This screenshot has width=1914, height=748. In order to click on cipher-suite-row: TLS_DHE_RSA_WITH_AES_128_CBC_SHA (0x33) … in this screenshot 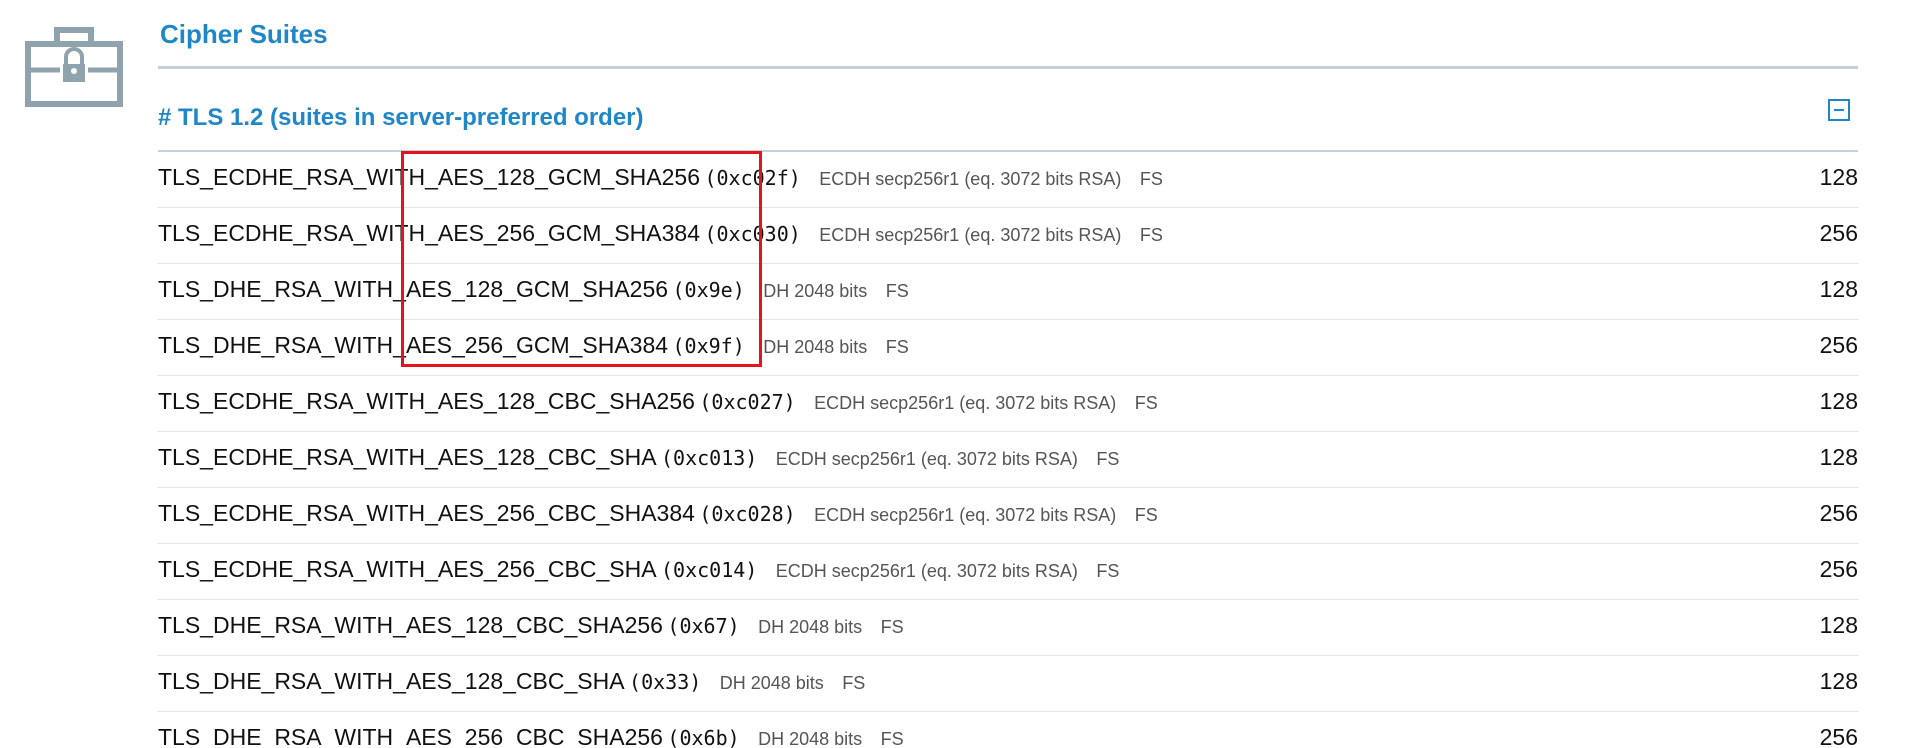, I will do `click(1008, 684)`.